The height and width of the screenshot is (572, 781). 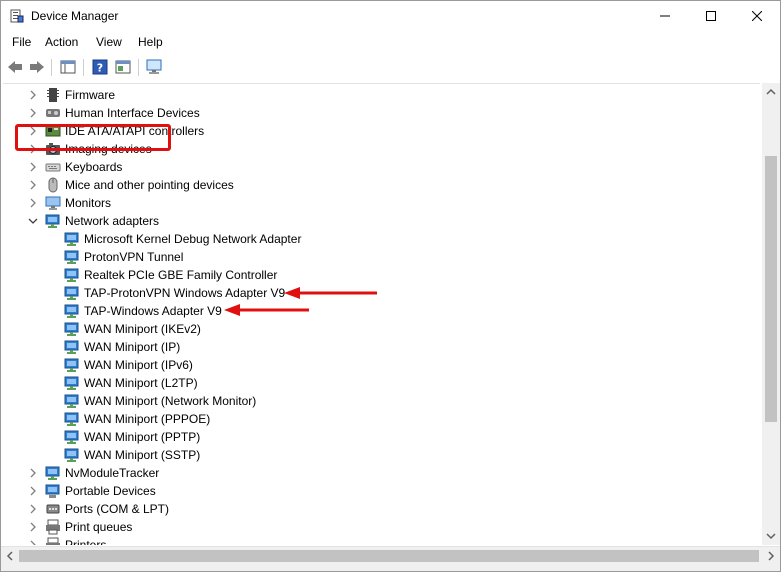 I want to click on scroll-right-icon, so click(x=771, y=556).